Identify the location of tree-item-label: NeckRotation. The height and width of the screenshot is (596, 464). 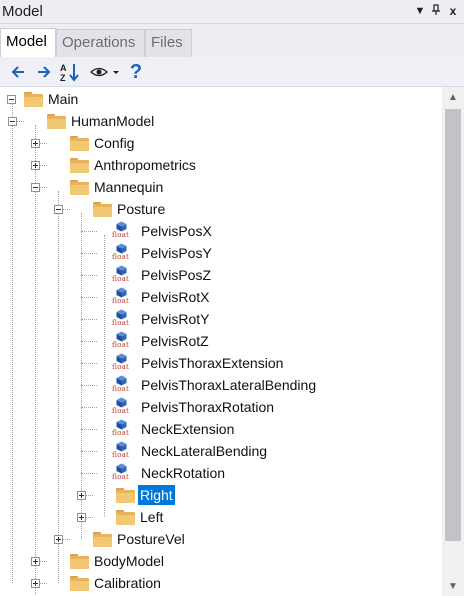
(183, 473).